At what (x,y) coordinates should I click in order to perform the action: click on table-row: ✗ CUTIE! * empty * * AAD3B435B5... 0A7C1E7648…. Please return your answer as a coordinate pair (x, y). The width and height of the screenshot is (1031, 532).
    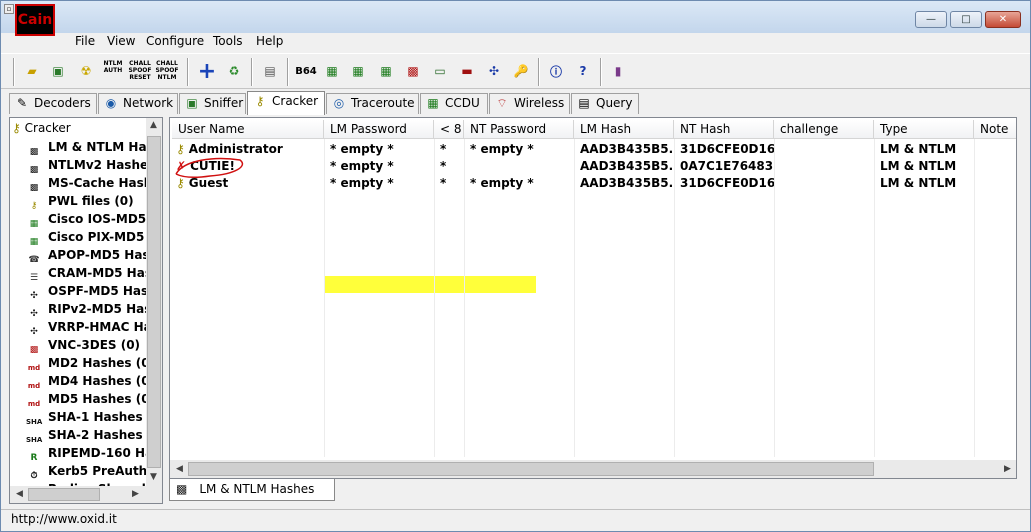
    Looking at the image, I should click on (594, 166).